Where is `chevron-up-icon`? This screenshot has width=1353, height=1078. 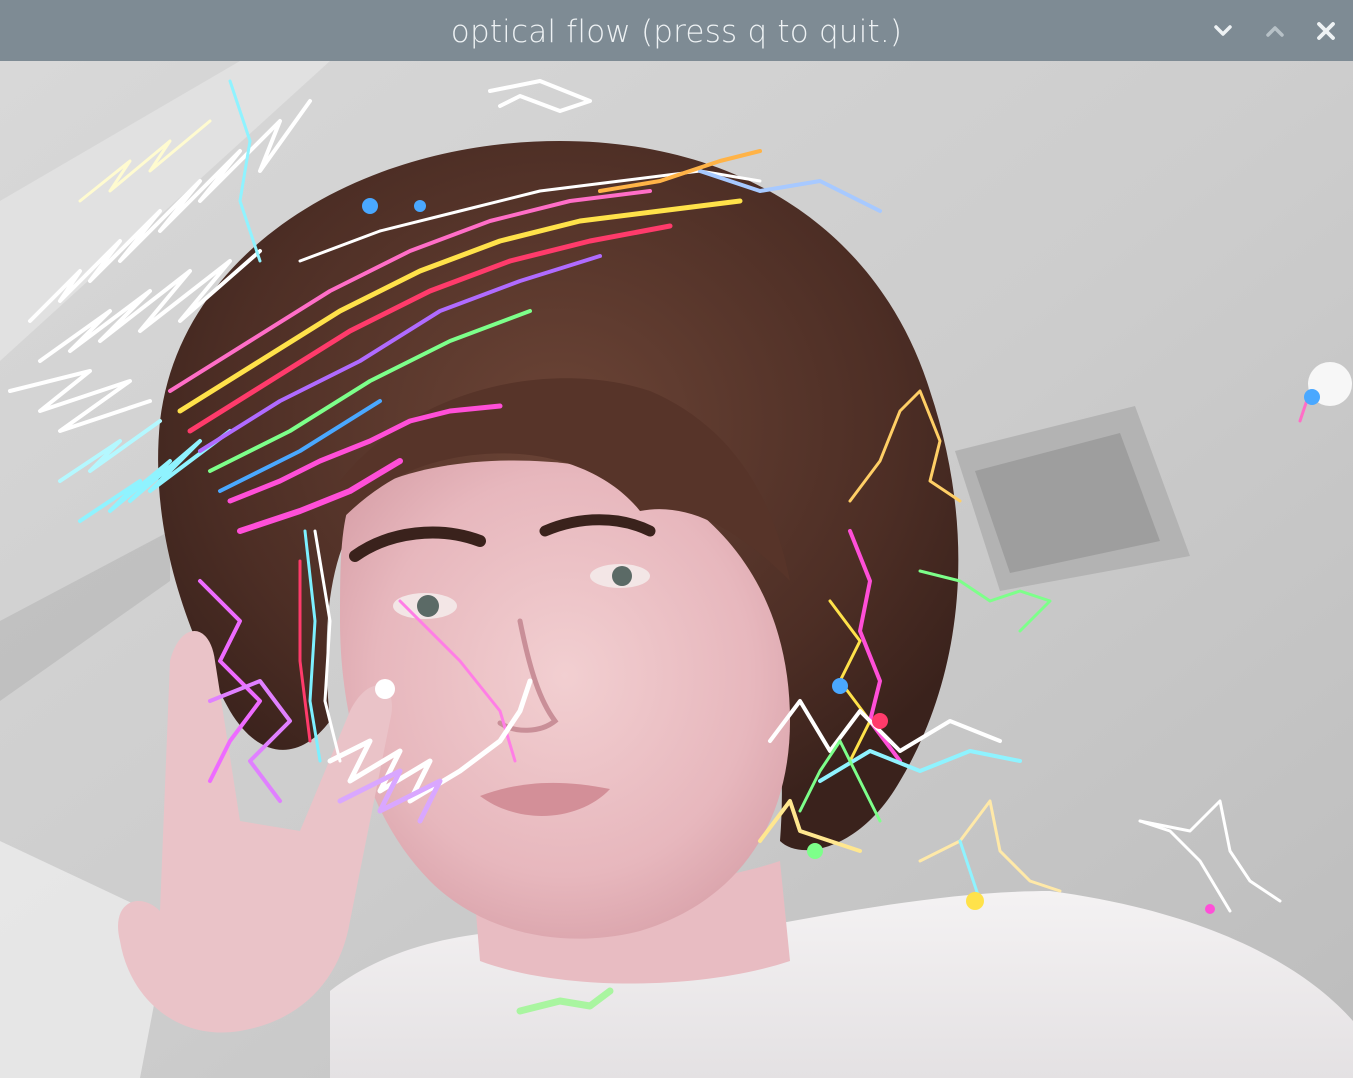
chevron-up-icon is located at coordinates (1275, 31).